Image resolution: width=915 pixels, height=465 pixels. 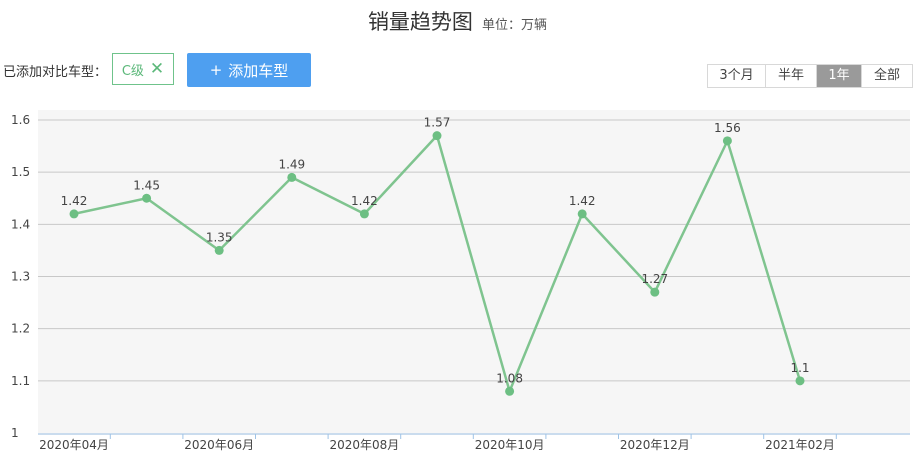 What do you see at coordinates (219, 237) in the screenshot?
I see `data-label: 1.35` at bounding box center [219, 237].